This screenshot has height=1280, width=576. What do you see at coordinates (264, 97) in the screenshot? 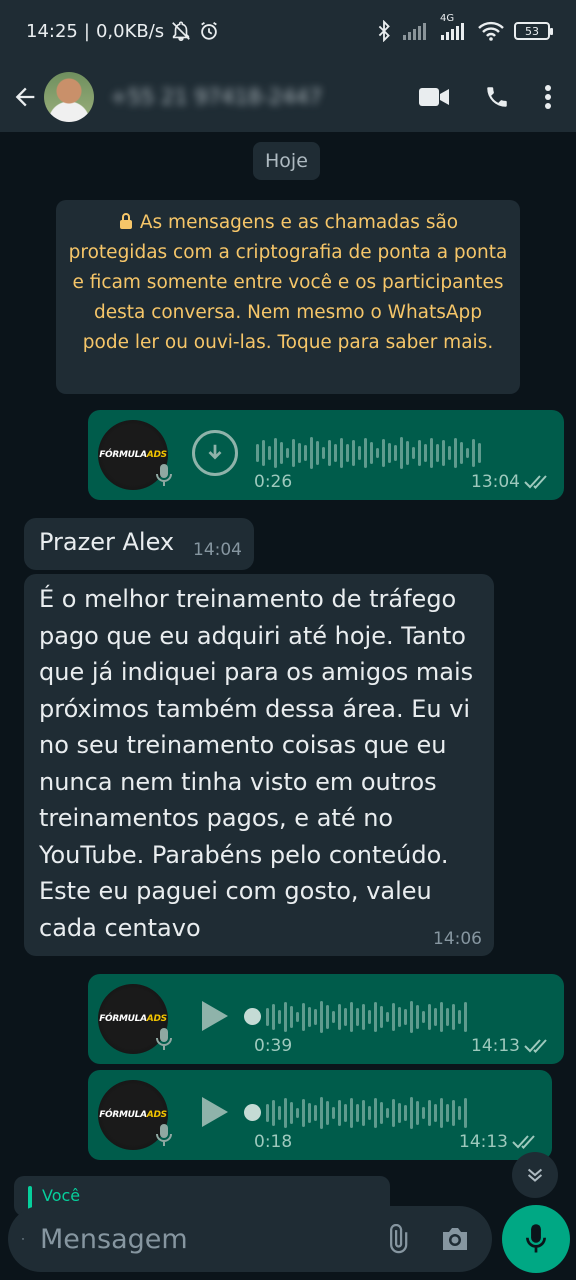
I see `contact-name: +55 21 97418-2447` at bounding box center [264, 97].